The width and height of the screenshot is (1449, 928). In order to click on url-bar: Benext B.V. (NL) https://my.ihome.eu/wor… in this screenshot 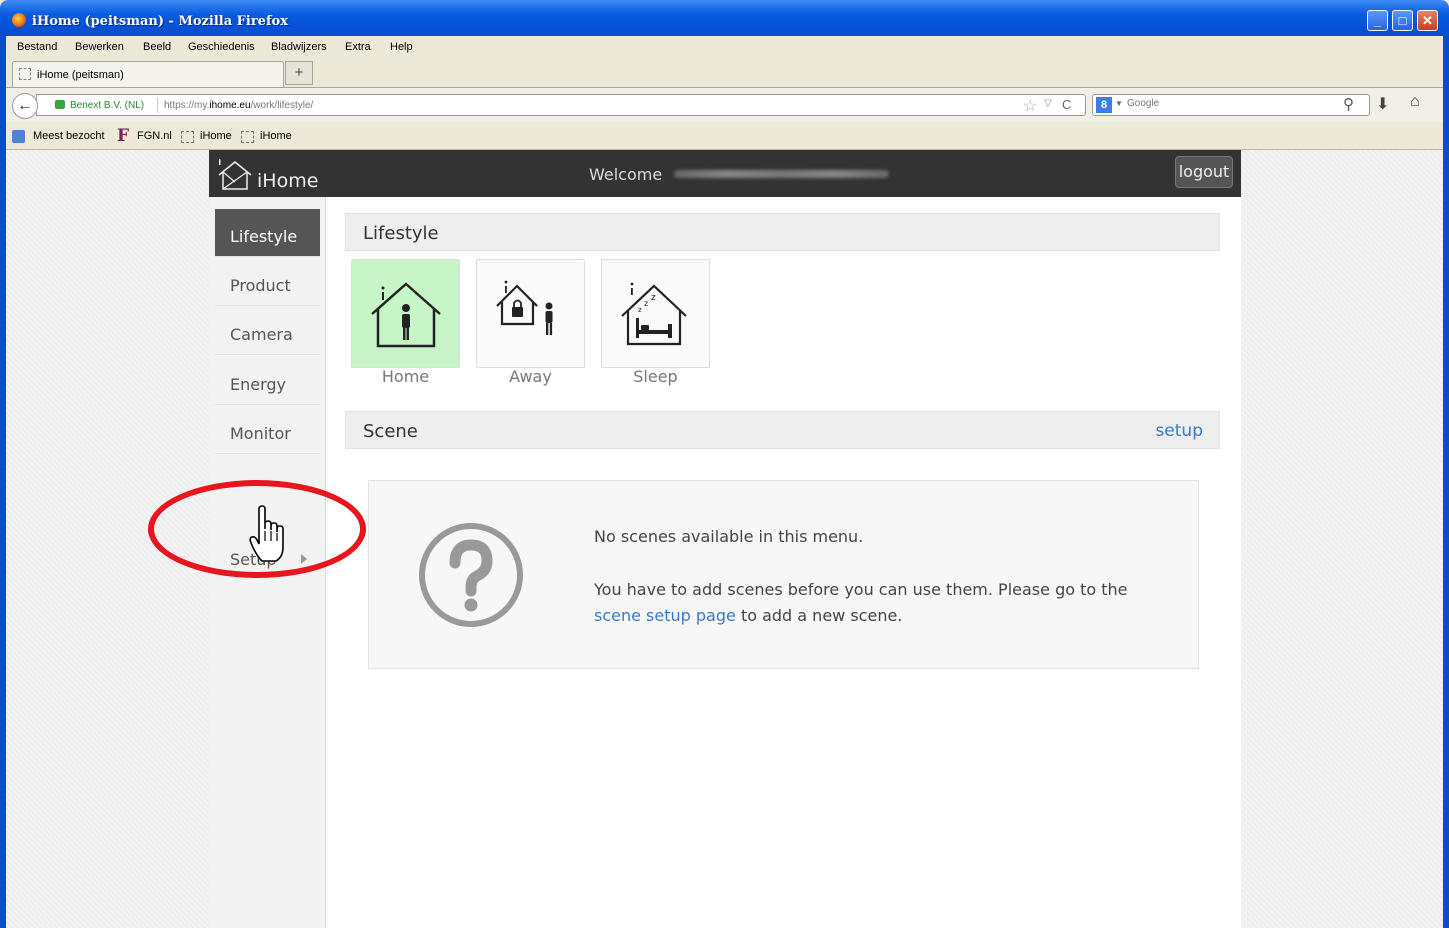, I will do `click(561, 105)`.